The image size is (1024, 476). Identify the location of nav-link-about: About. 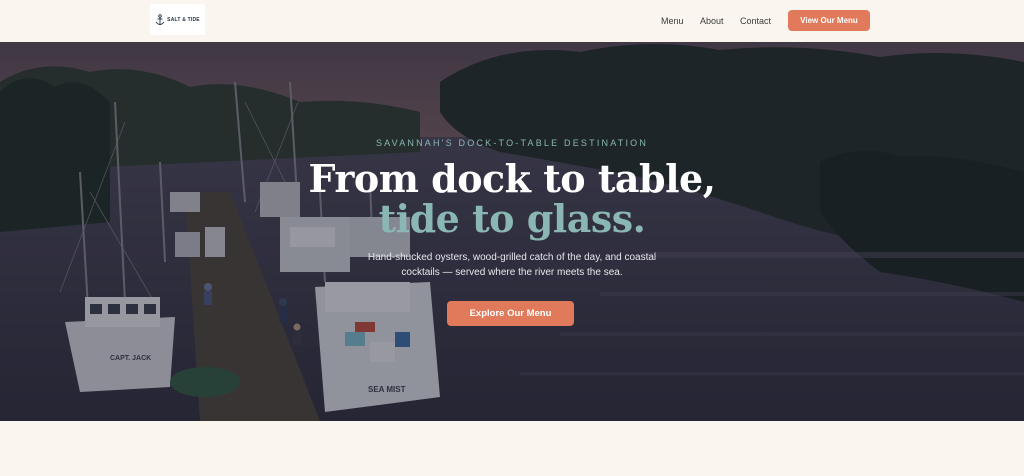
(712, 21).